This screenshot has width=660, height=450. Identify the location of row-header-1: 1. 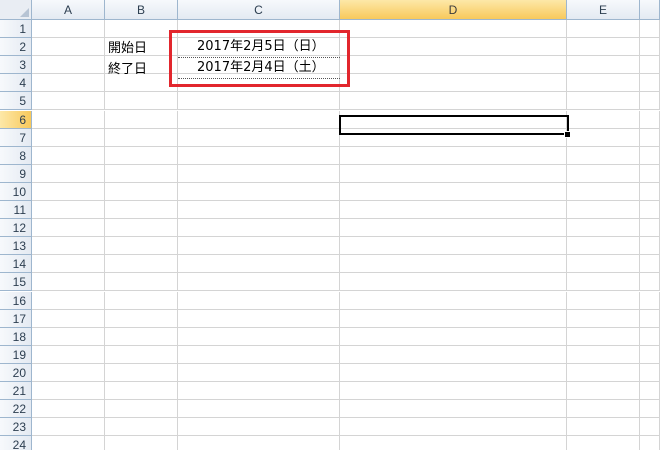
(16, 29).